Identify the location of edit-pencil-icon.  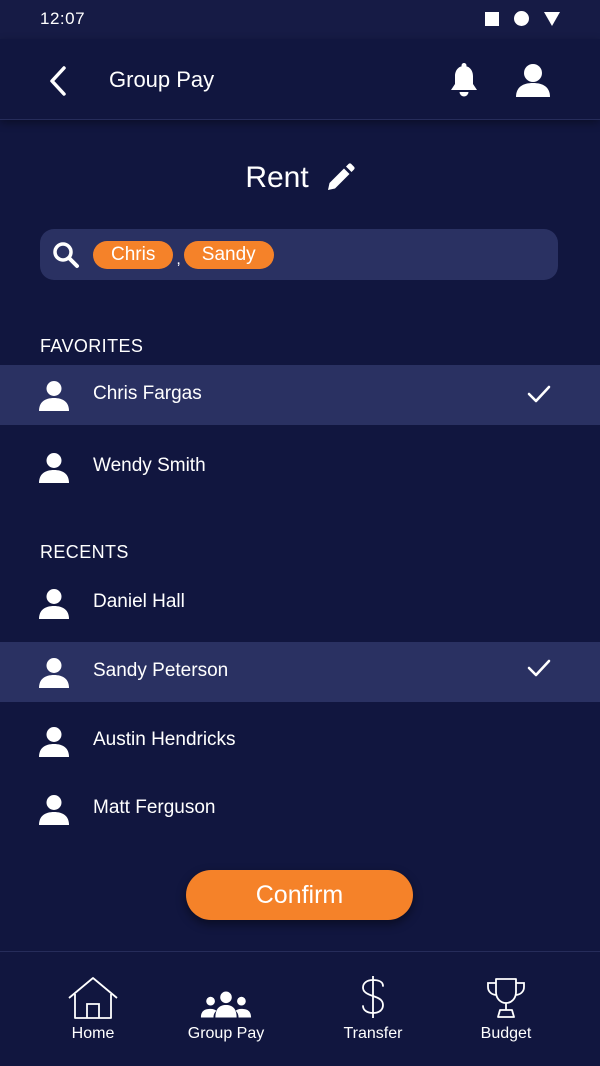
(340, 178).